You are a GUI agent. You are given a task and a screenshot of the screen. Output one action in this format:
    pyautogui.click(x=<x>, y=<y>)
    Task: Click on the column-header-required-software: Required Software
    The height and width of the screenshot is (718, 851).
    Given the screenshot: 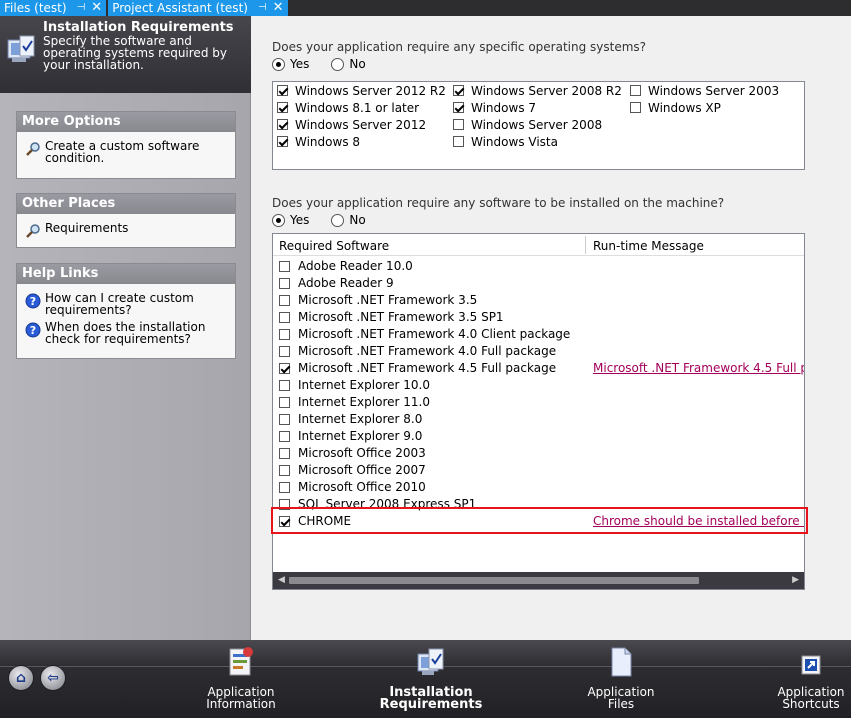 What is the action you would take?
    pyautogui.click(x=334, y=246)
    